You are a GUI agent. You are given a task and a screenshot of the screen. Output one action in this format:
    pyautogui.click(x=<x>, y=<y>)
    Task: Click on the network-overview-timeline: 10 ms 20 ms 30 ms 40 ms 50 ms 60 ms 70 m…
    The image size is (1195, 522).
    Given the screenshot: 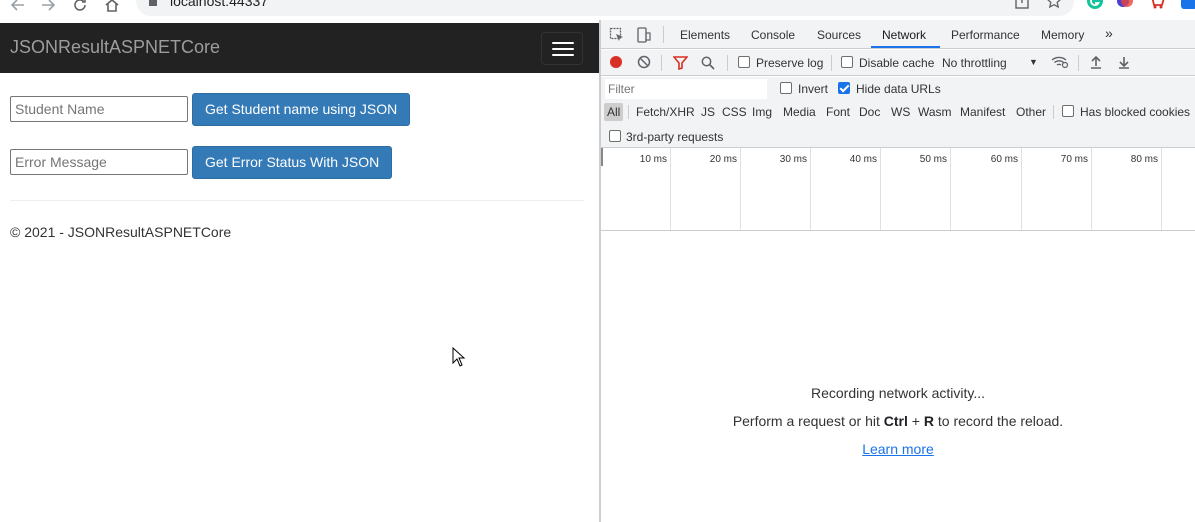 What is the action you would take?
    pyautogui.click(x=898, y=189)
    